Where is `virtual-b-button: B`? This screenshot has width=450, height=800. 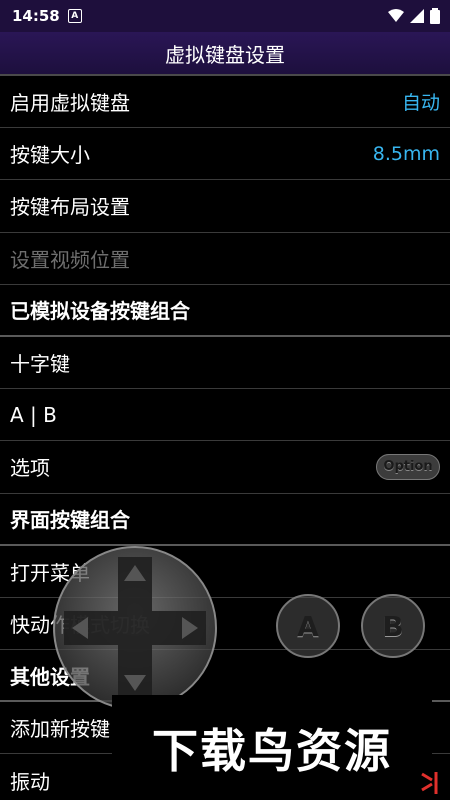 virtual-b-button: B is located at coordinates (393, 626).